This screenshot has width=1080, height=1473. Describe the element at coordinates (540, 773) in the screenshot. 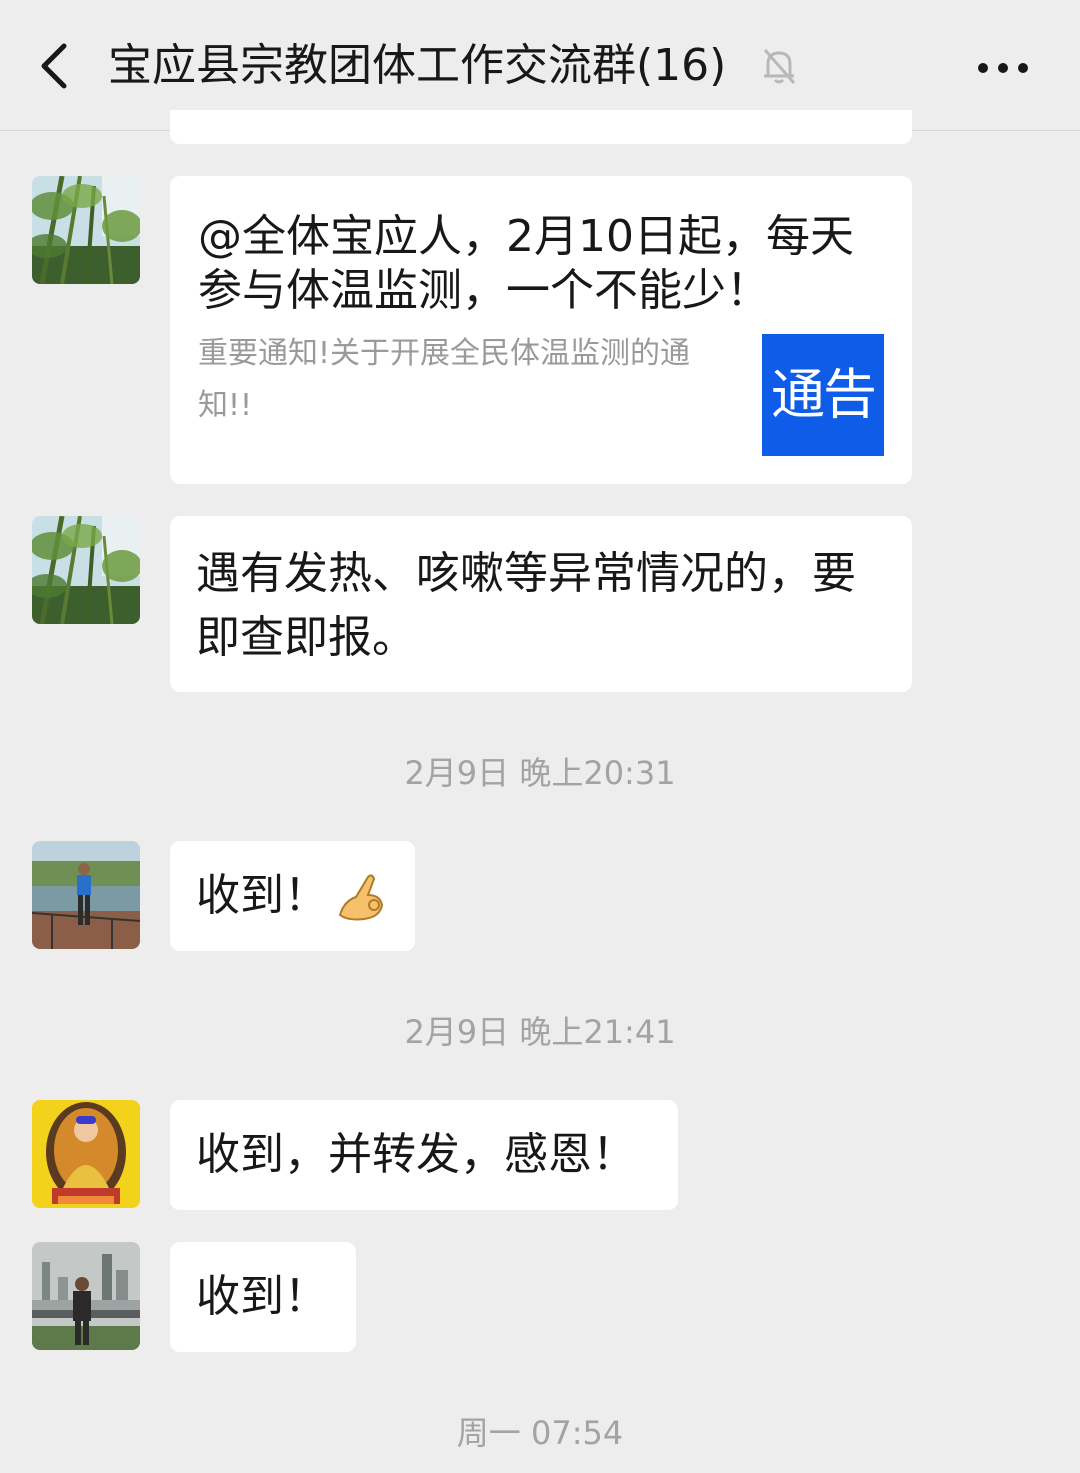

I see `message-timestamp: 2月9日 晚上20:31` at that location.